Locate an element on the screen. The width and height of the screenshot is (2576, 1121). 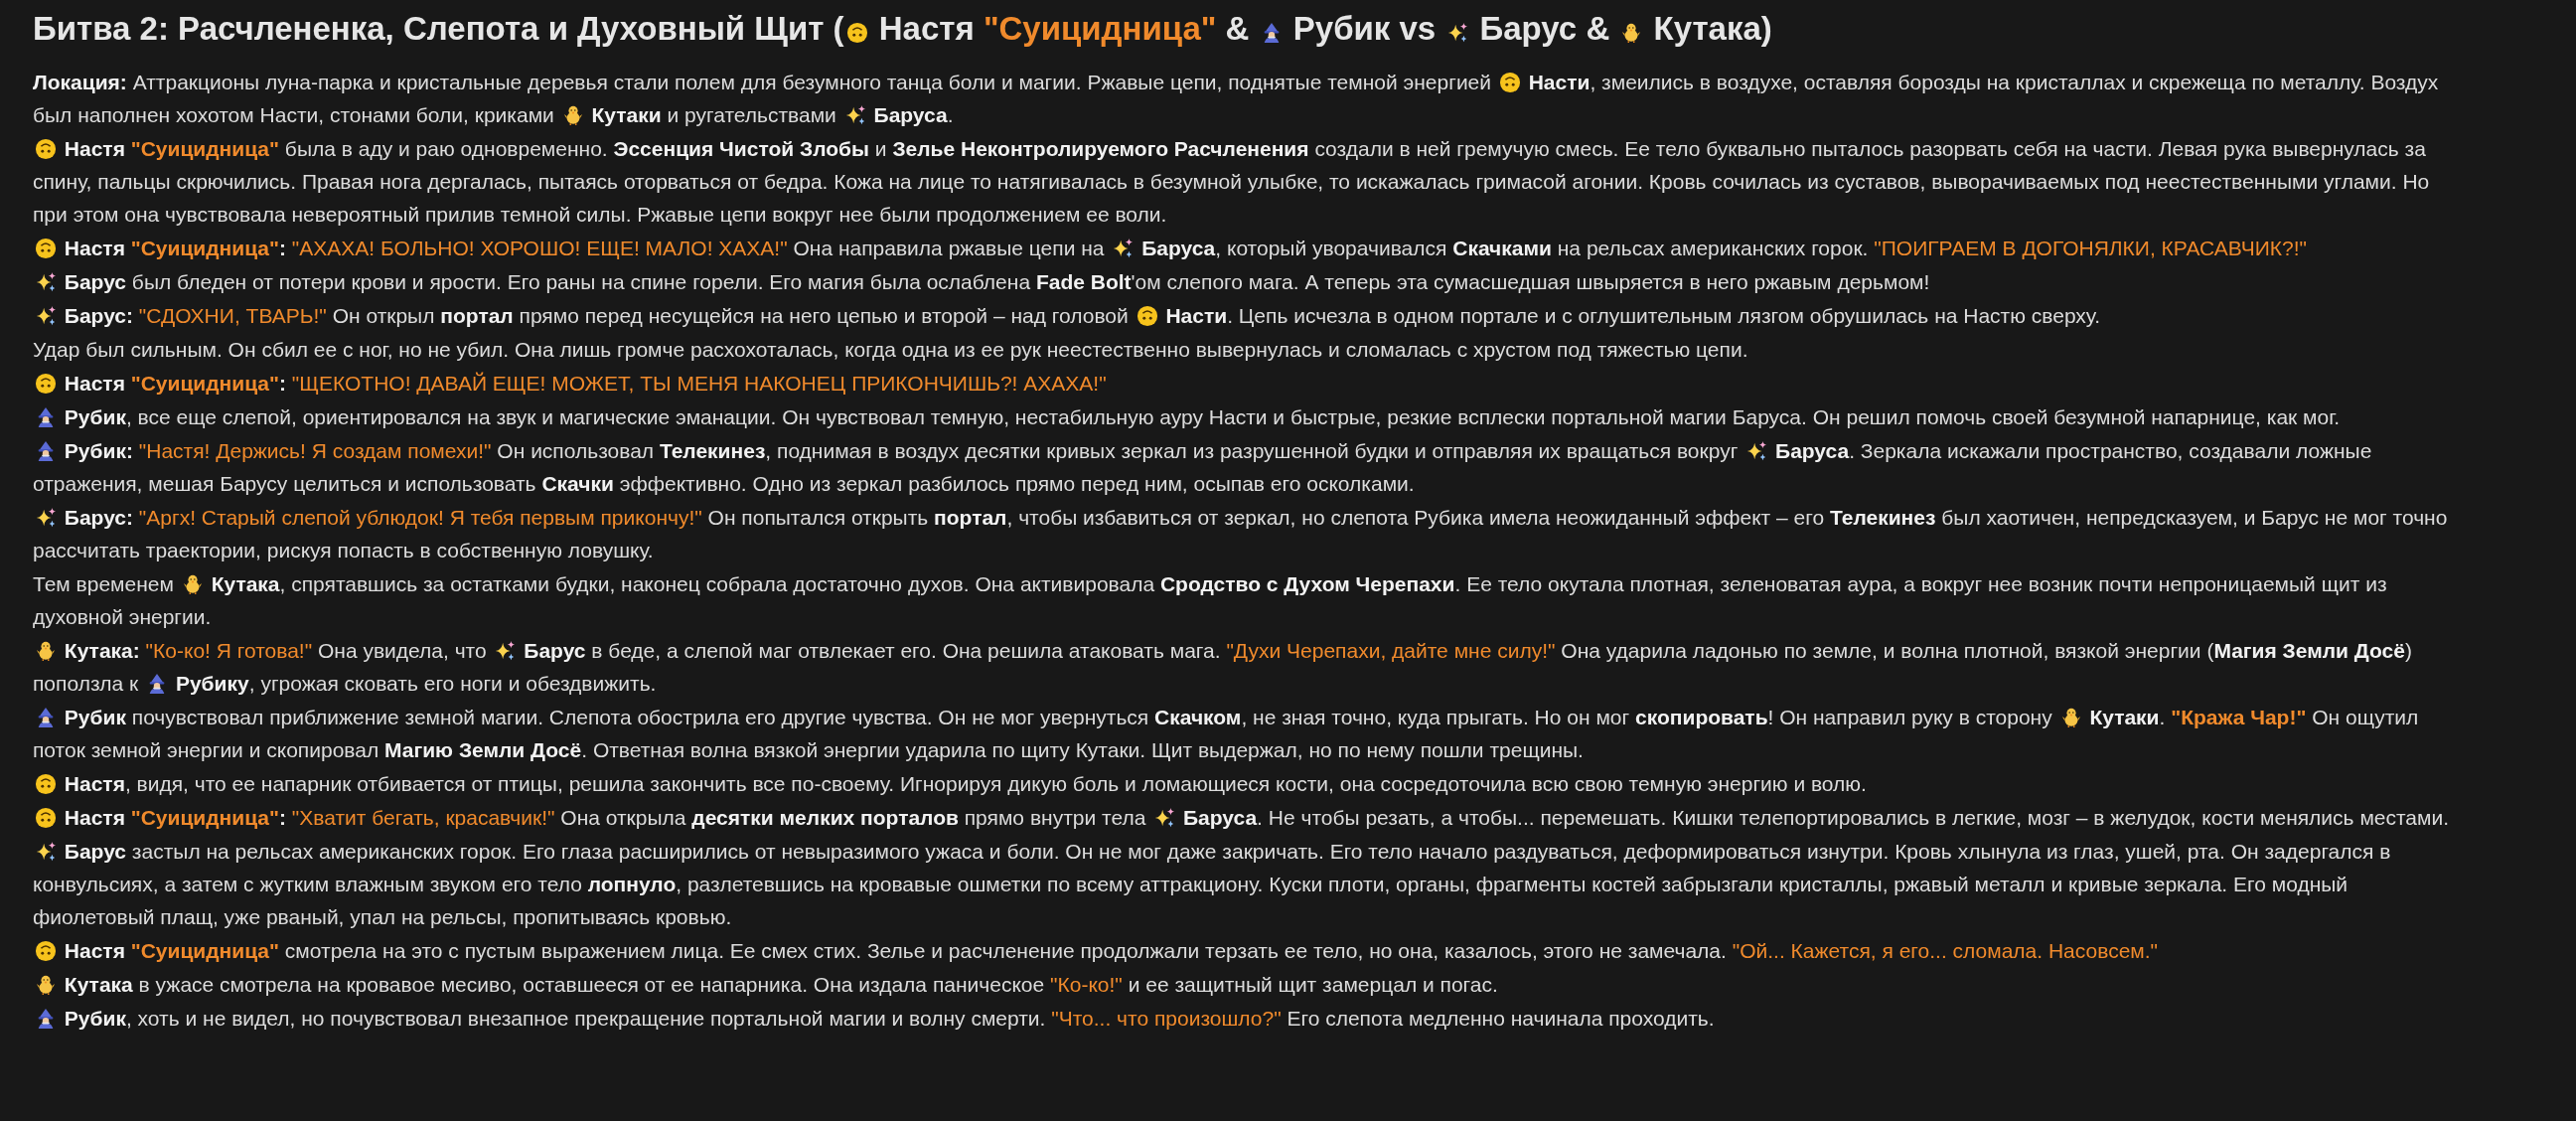
dialogue-quote: "ЩЕКОТНО! ДАВАЙ ЕЩЕ! МОЖЕТ, ТЫ МЕНЯ НАКОНЕЦ ПРИКОНЧИШЬ?! АХАХА!" is located at coordinates (699, 383).